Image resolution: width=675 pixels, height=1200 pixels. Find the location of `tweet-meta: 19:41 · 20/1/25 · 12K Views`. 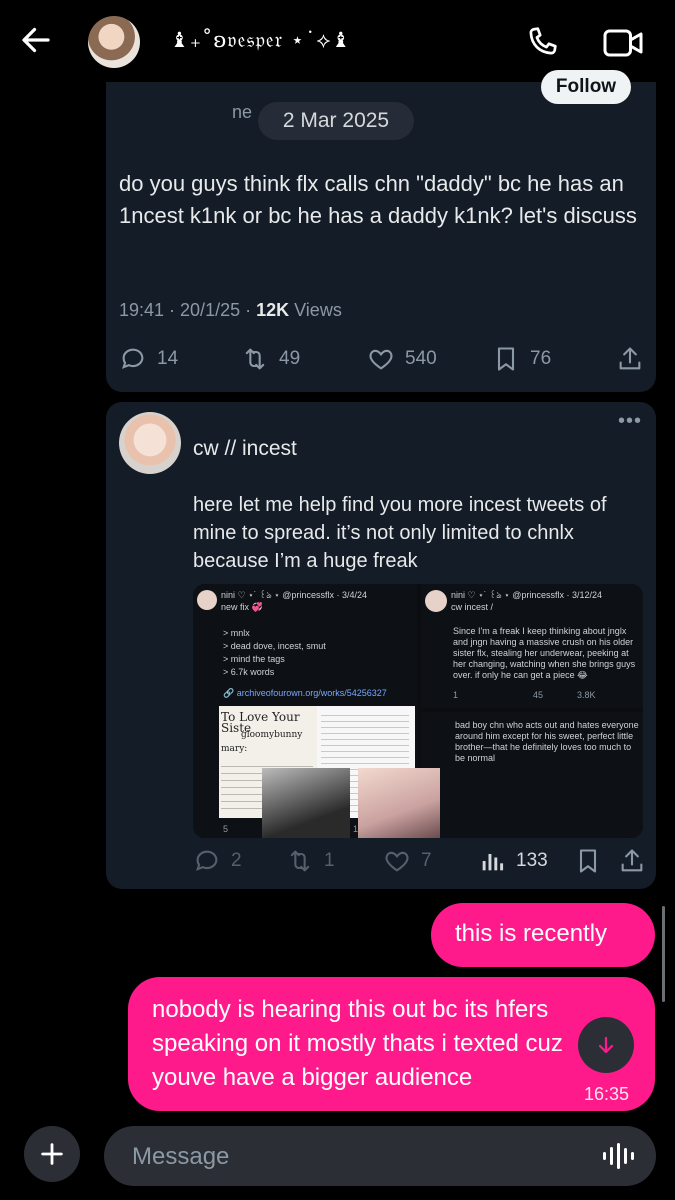

tweet-meta: 19:41 · 20/1/25 · 12K Views is located at coordinates (230, 310).